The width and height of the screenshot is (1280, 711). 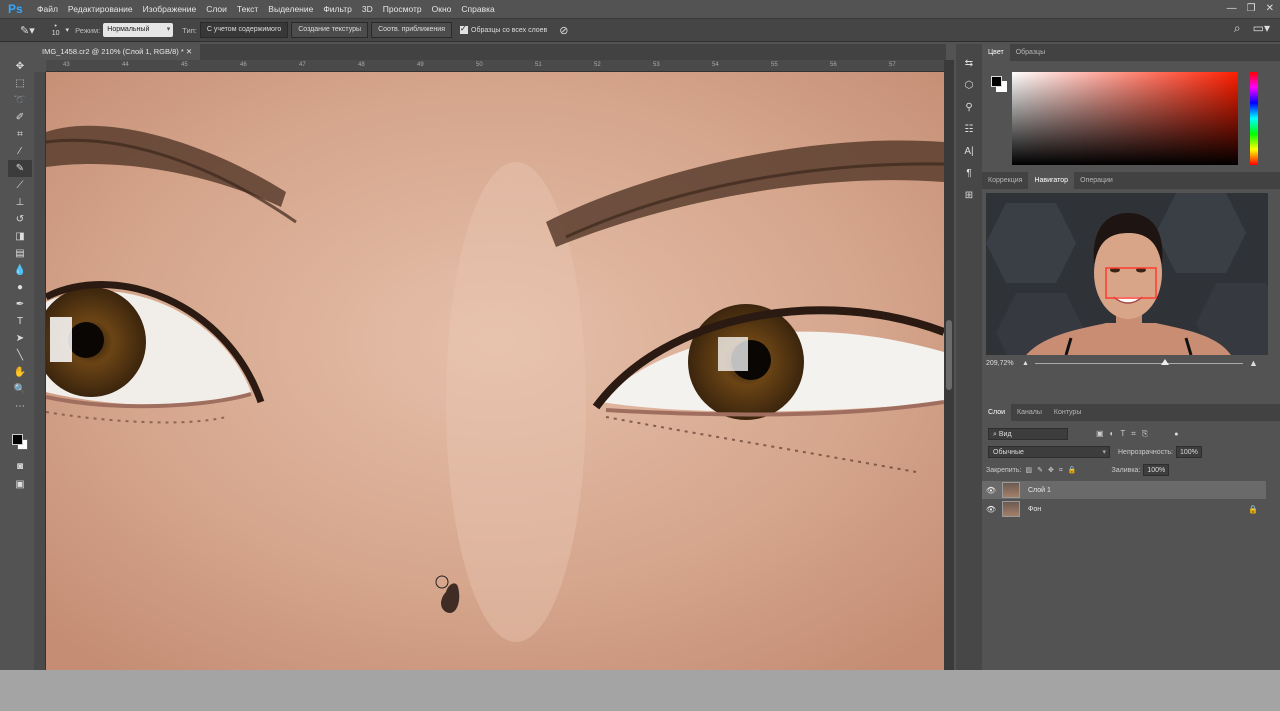 What do you see at coordinates (442, 9) in the screenshot?
I see `menu-window: Окно` at bounding box center [442, 9].